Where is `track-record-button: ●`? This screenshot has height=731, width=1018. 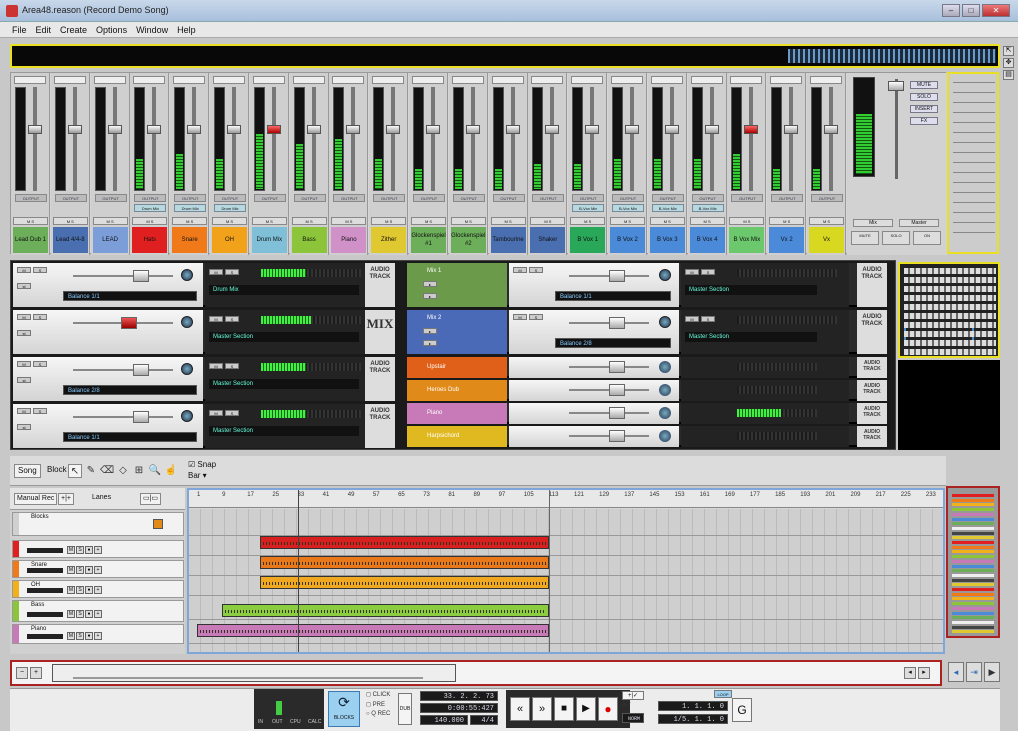 track-record-button: ● is located at coordinates (89, 636).